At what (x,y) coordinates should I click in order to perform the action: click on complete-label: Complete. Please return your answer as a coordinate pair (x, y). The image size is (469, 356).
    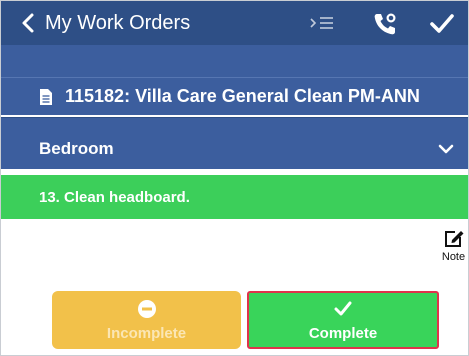
    Looking at the image, I should click on (343, 333).